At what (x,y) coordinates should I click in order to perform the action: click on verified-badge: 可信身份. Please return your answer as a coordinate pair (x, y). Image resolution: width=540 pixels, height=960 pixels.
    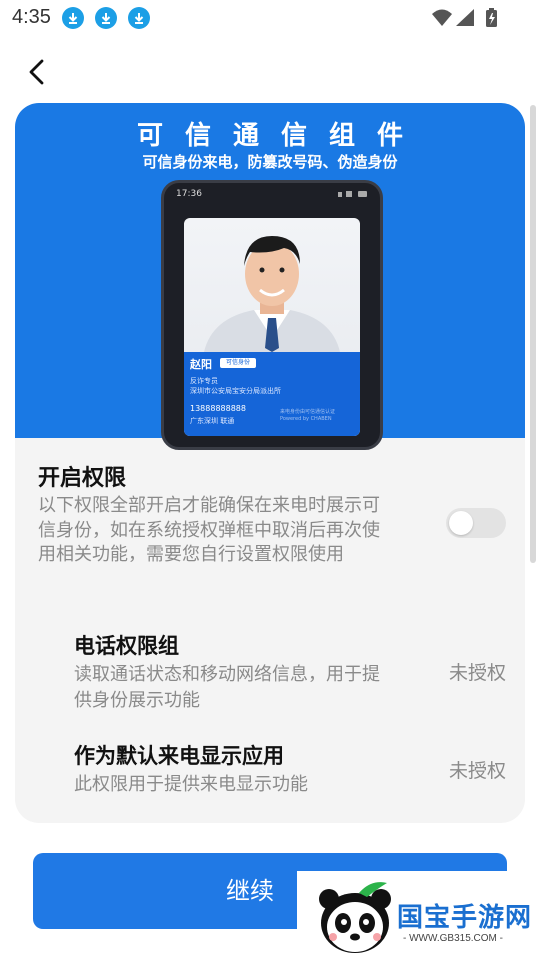
    Looking at the image, I should click on (238, 363).